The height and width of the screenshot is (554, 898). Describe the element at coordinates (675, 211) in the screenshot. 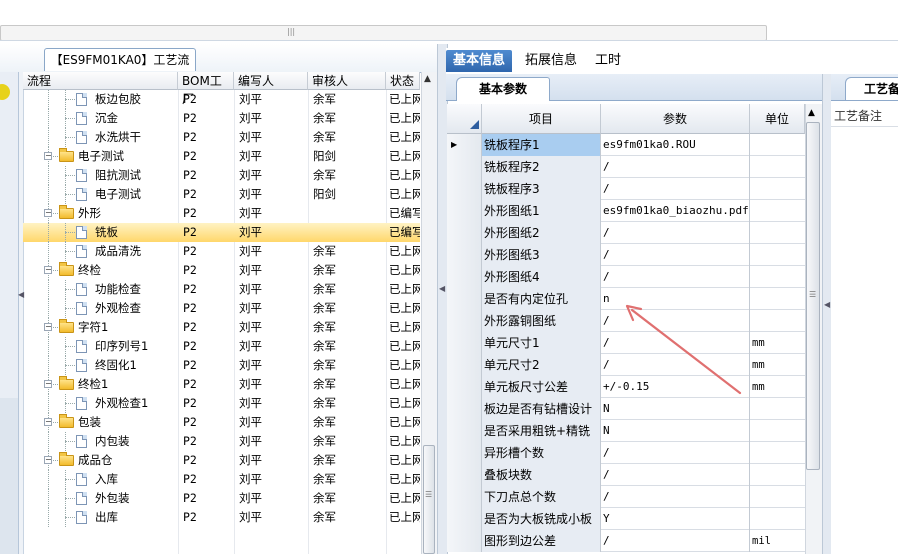

I see `parameter-value-field: es9fm01ka0_biaozhu.pdf` at that location.